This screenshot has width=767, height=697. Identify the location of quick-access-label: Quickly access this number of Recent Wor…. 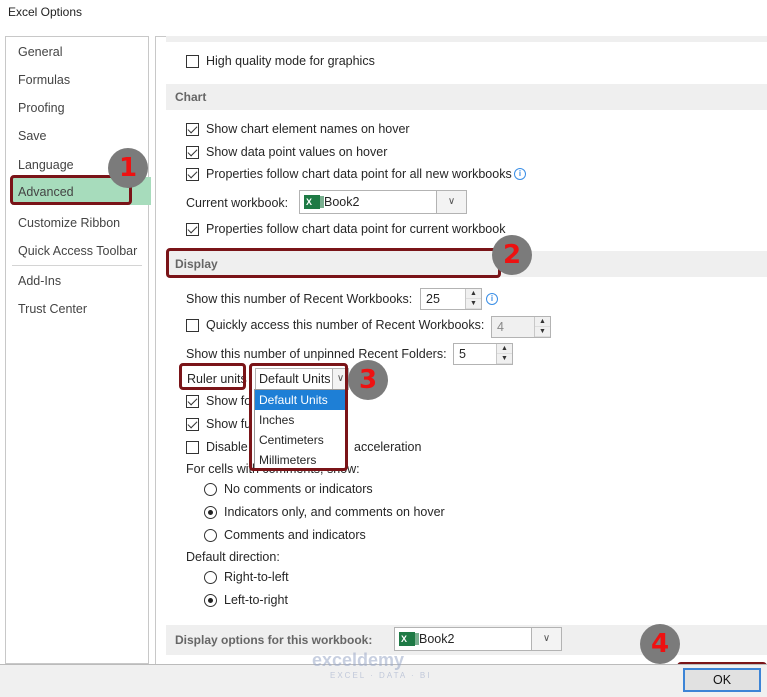
(345, 325).